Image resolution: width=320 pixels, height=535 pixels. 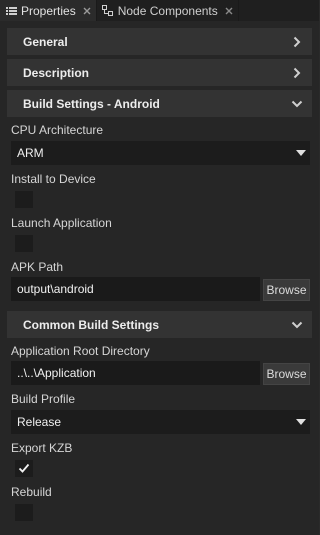 I want to click on section-general-title: General, so click(x=45, y=41).